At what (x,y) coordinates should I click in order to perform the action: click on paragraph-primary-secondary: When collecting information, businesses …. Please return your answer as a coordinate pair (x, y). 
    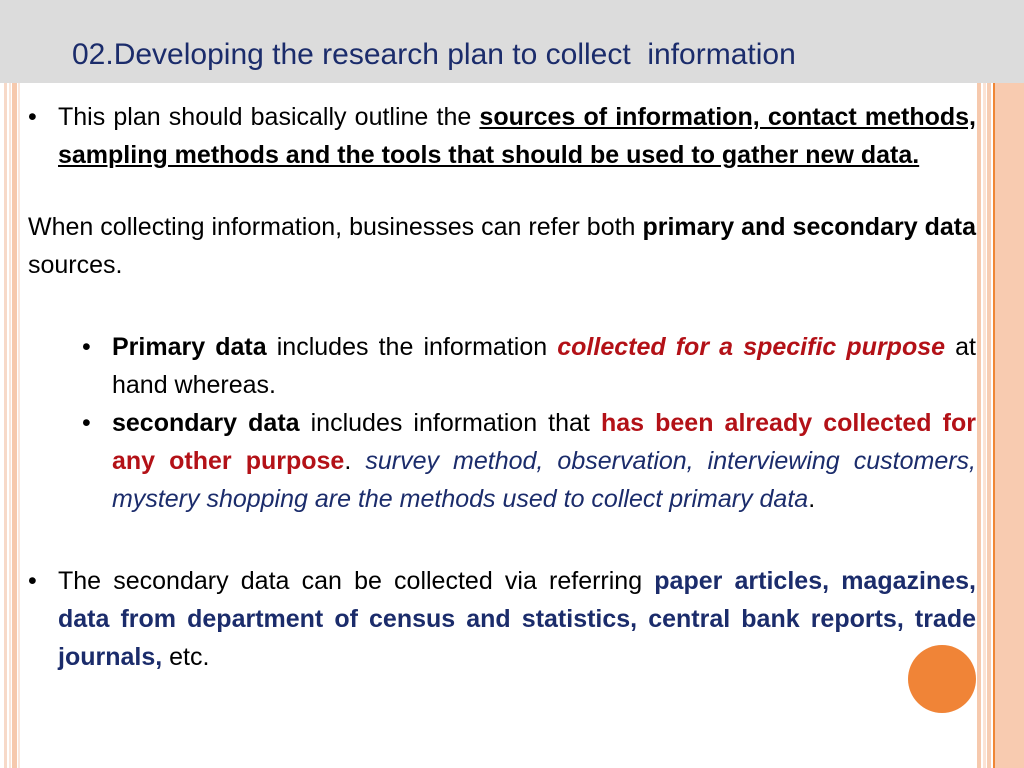
    Looking at the image, I should click on (502, 246).